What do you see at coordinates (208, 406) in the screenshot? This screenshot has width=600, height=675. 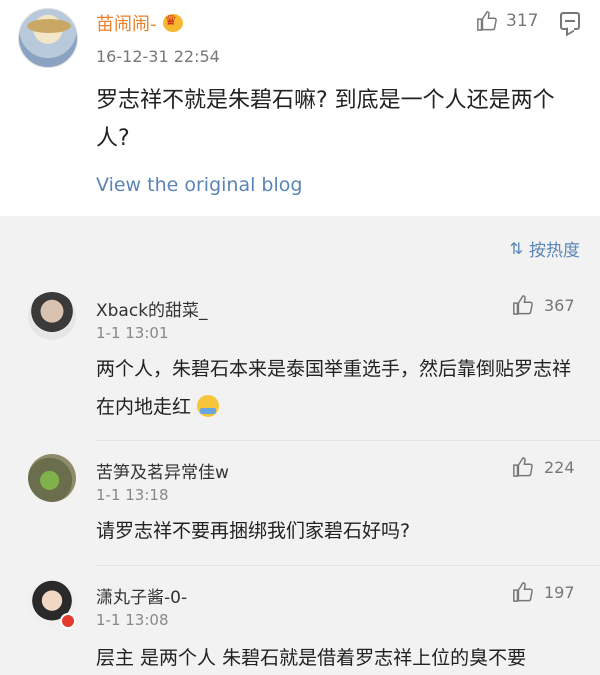 I see `emoji-icon` at bounding box center [208, 406].